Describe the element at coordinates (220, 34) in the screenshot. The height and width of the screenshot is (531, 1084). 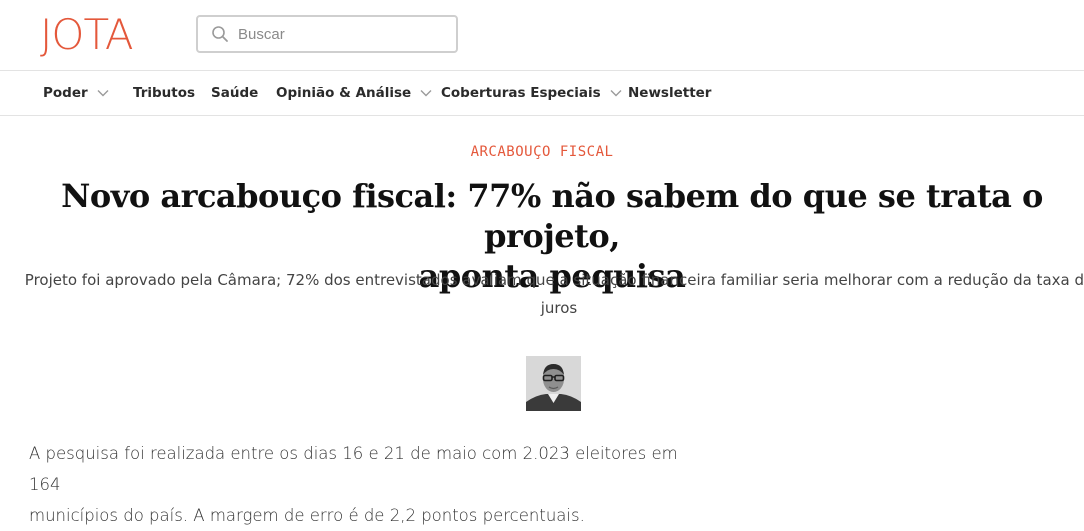
I see `search-icon` at that location.